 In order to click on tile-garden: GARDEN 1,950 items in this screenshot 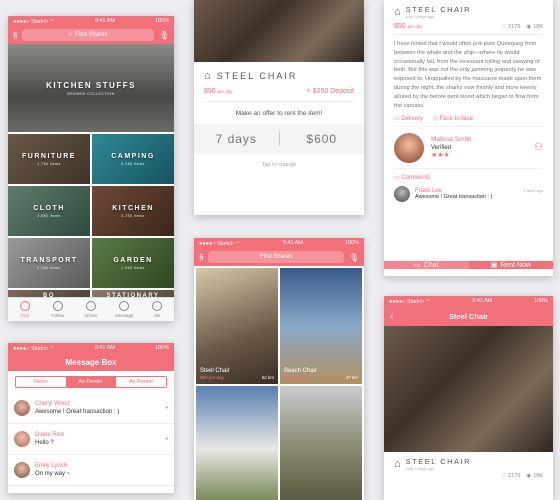, I will do `click(133, 263)`.